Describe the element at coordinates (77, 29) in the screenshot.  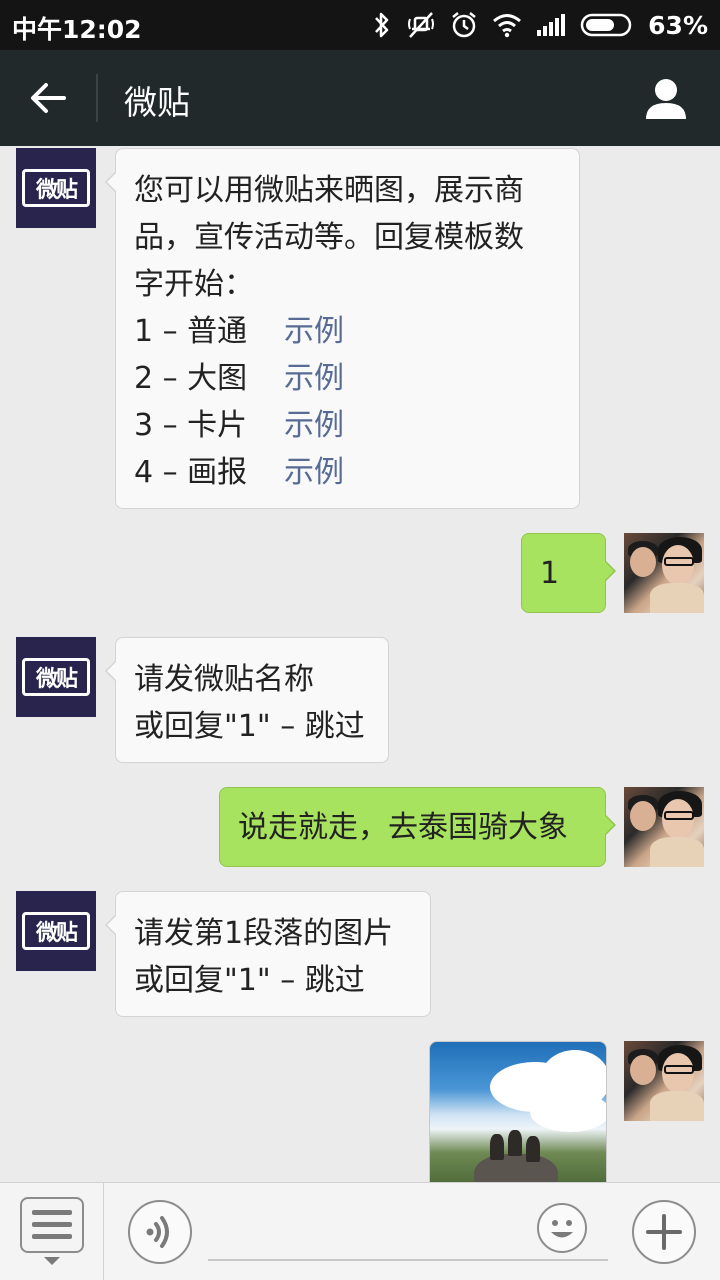
I see `status-time: 中午12:02` at that location.